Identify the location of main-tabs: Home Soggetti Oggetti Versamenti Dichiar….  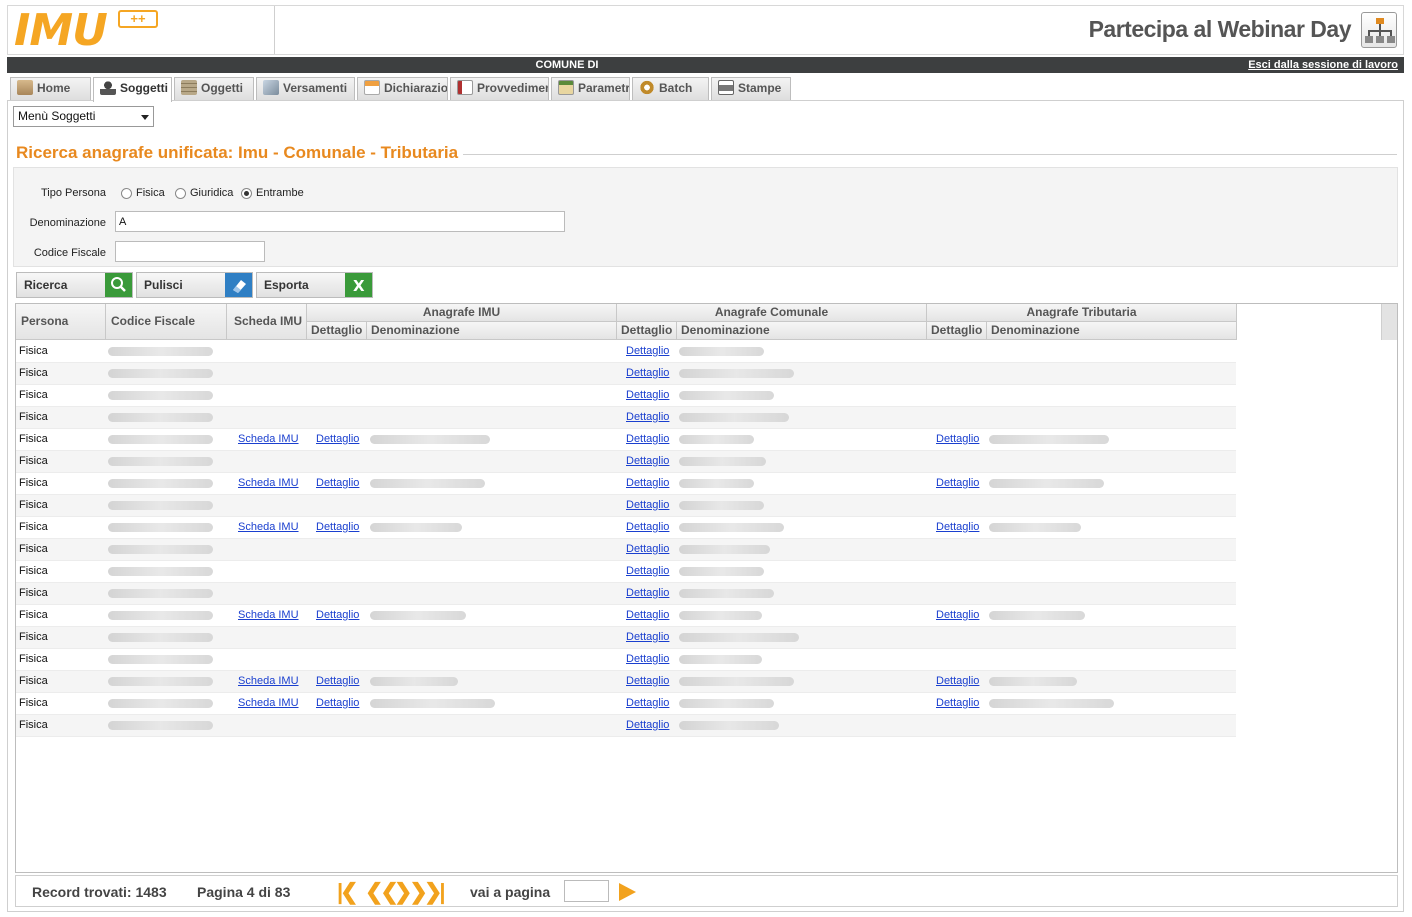
(705, 88).